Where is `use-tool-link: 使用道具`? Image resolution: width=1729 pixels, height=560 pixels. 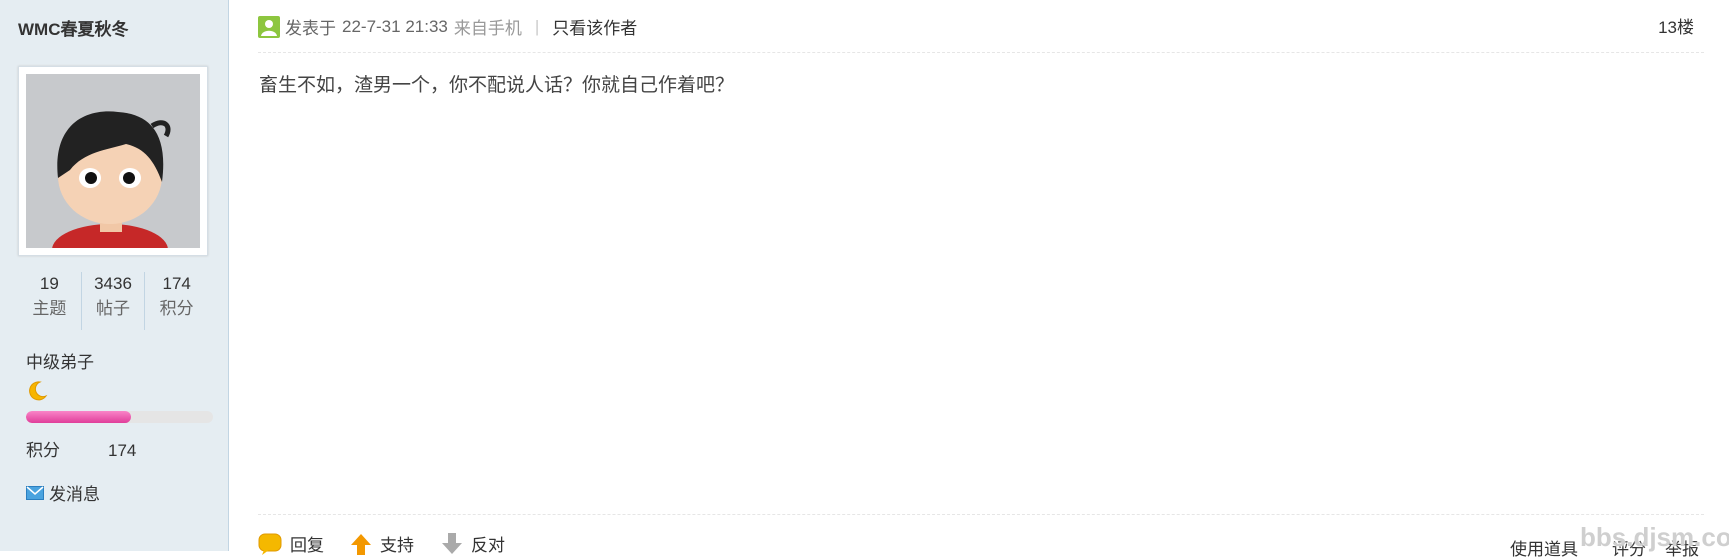
use-tool-link: 使用道具 is located at coordinates (1544, 547).